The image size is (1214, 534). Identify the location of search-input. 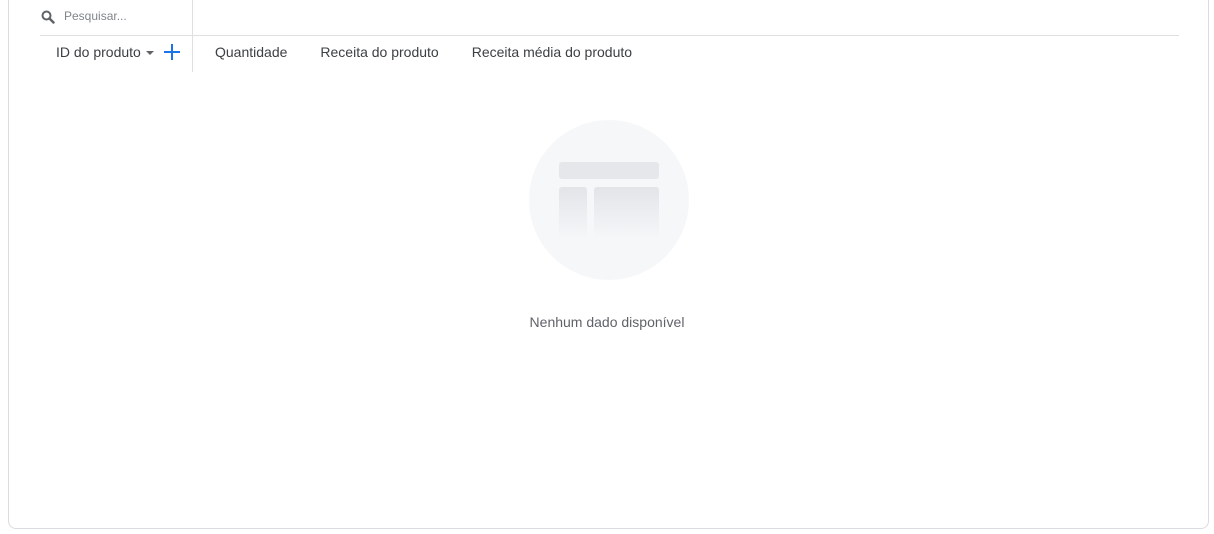
(124, 16).